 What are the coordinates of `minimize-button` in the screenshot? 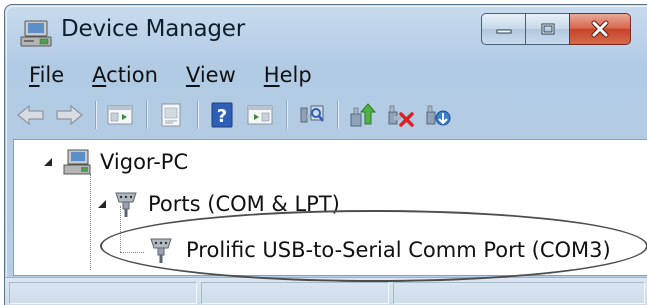 It's located at (503, 29).